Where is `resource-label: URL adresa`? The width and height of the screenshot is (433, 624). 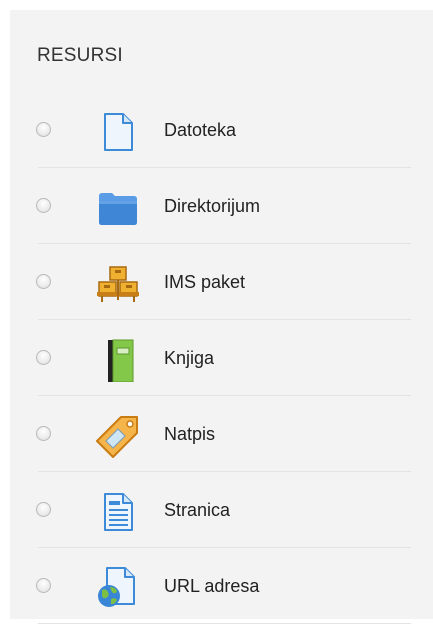 resource-label: URL adresa is located at coordinates (212, 586).